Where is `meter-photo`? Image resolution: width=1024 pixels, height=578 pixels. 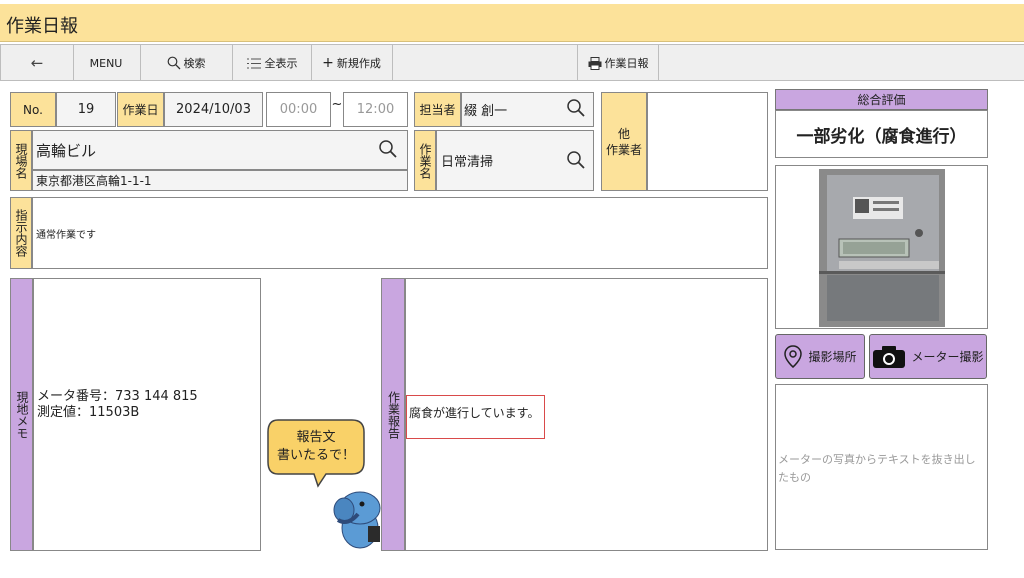
meter-photo is located at coordinates (882, 248).